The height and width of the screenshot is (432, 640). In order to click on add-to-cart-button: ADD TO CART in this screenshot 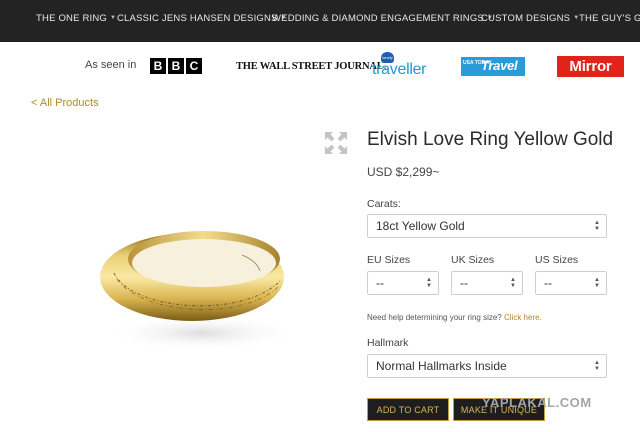, I will do `click(408, 409)`.